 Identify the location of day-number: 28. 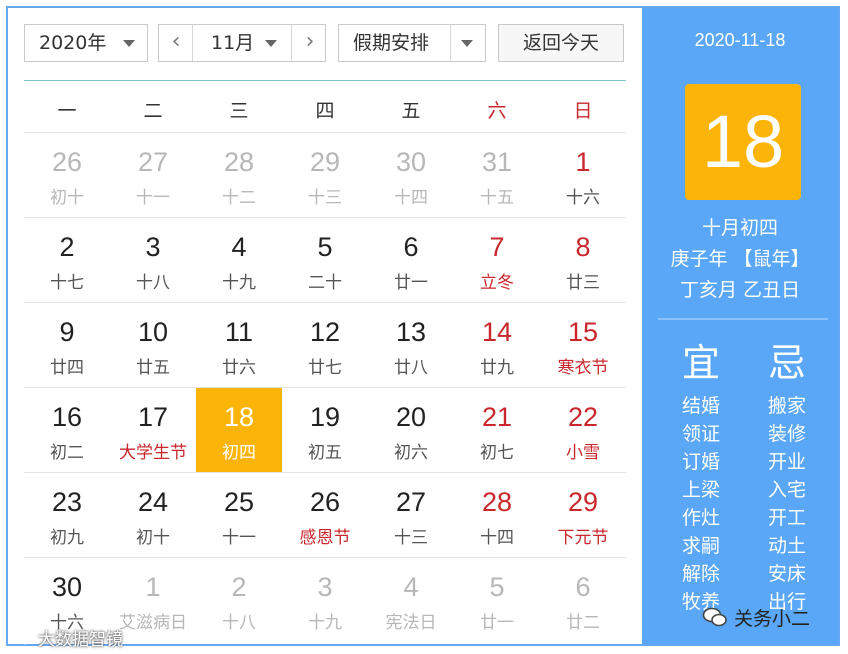
(497, 502).